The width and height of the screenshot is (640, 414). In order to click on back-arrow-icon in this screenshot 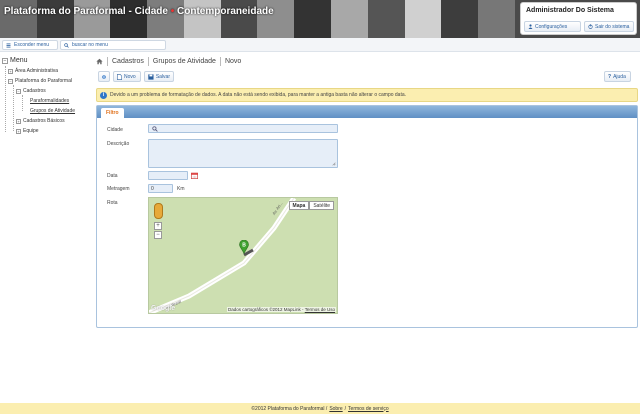, I will do `click(104, 76)`.